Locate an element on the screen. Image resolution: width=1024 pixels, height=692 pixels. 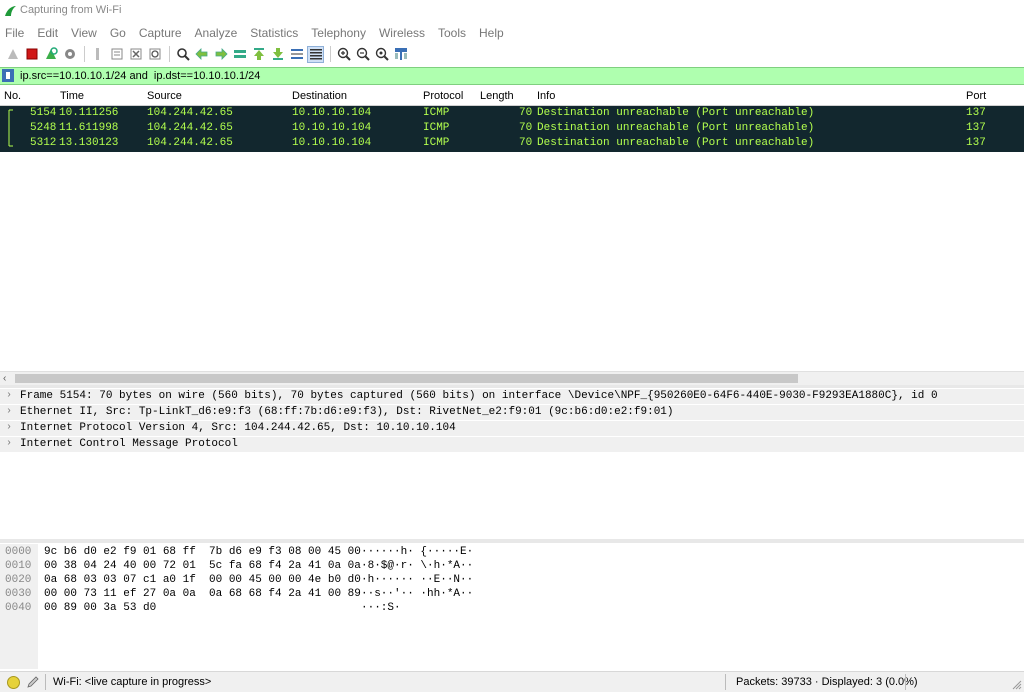
menu-go: Go is located at coordinates (118, 33).